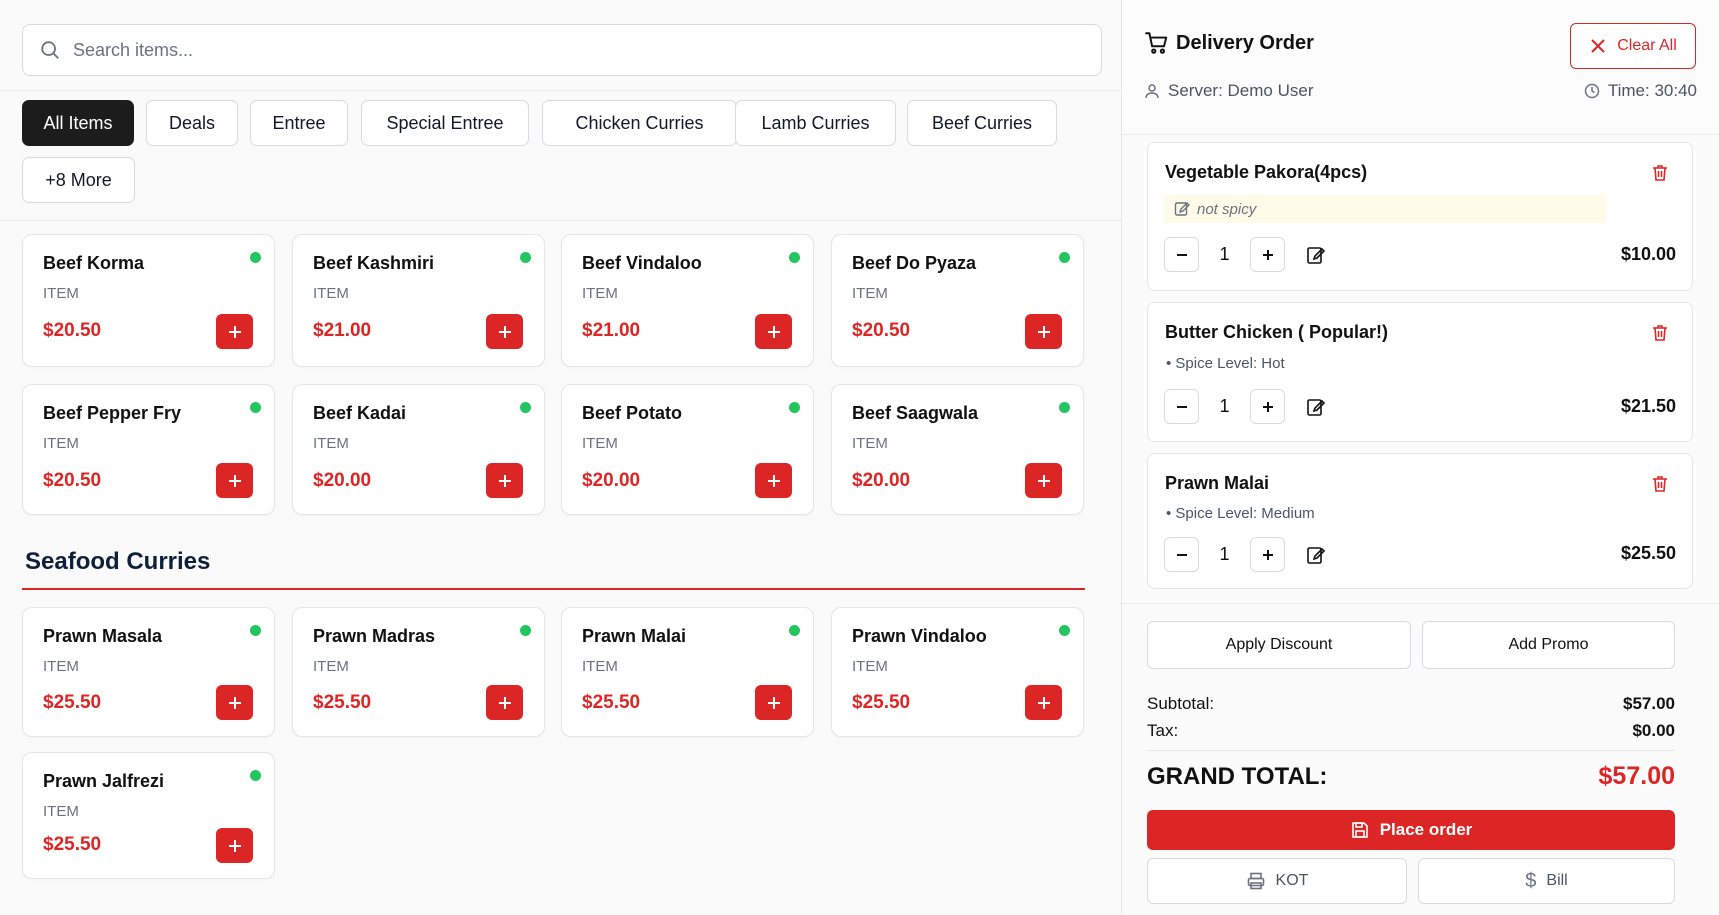 This screenshot has width=1719, height=915. I want to click on add-promo-button: Add Promo, so click(1548, 645).